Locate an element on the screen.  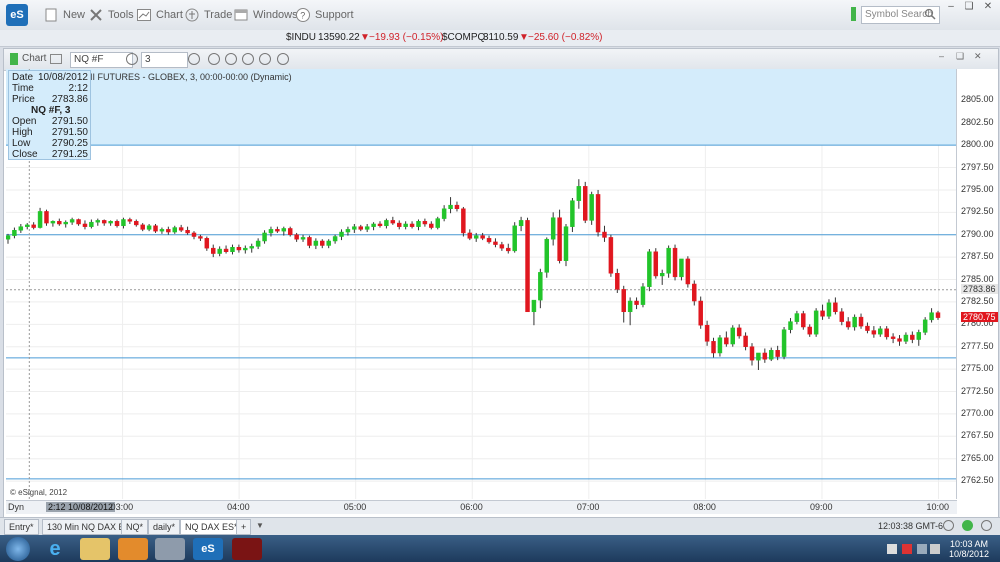
network-icon is located at coordinates (922, 549).